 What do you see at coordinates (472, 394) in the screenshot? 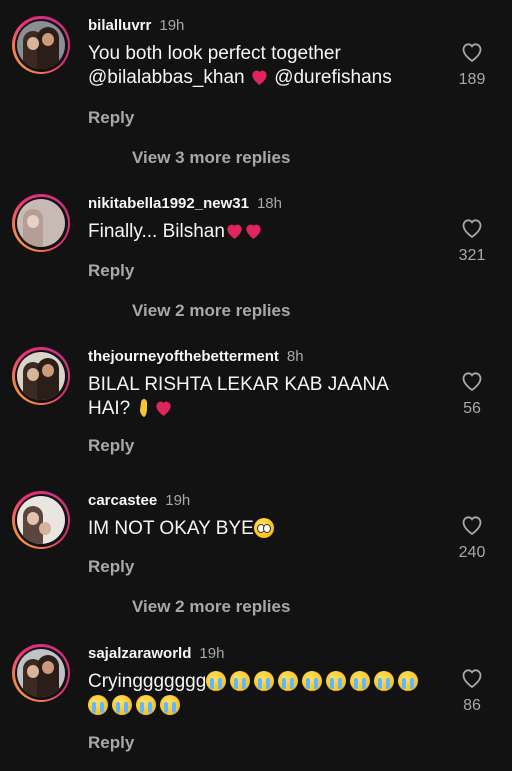
I see `like-control: 56` at bounding box center [472, 394].